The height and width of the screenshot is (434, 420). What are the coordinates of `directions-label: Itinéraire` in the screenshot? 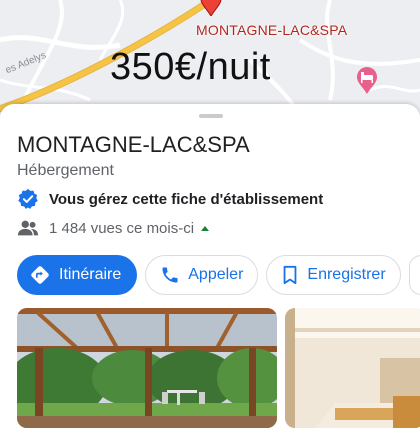 It's located at (90, 274).